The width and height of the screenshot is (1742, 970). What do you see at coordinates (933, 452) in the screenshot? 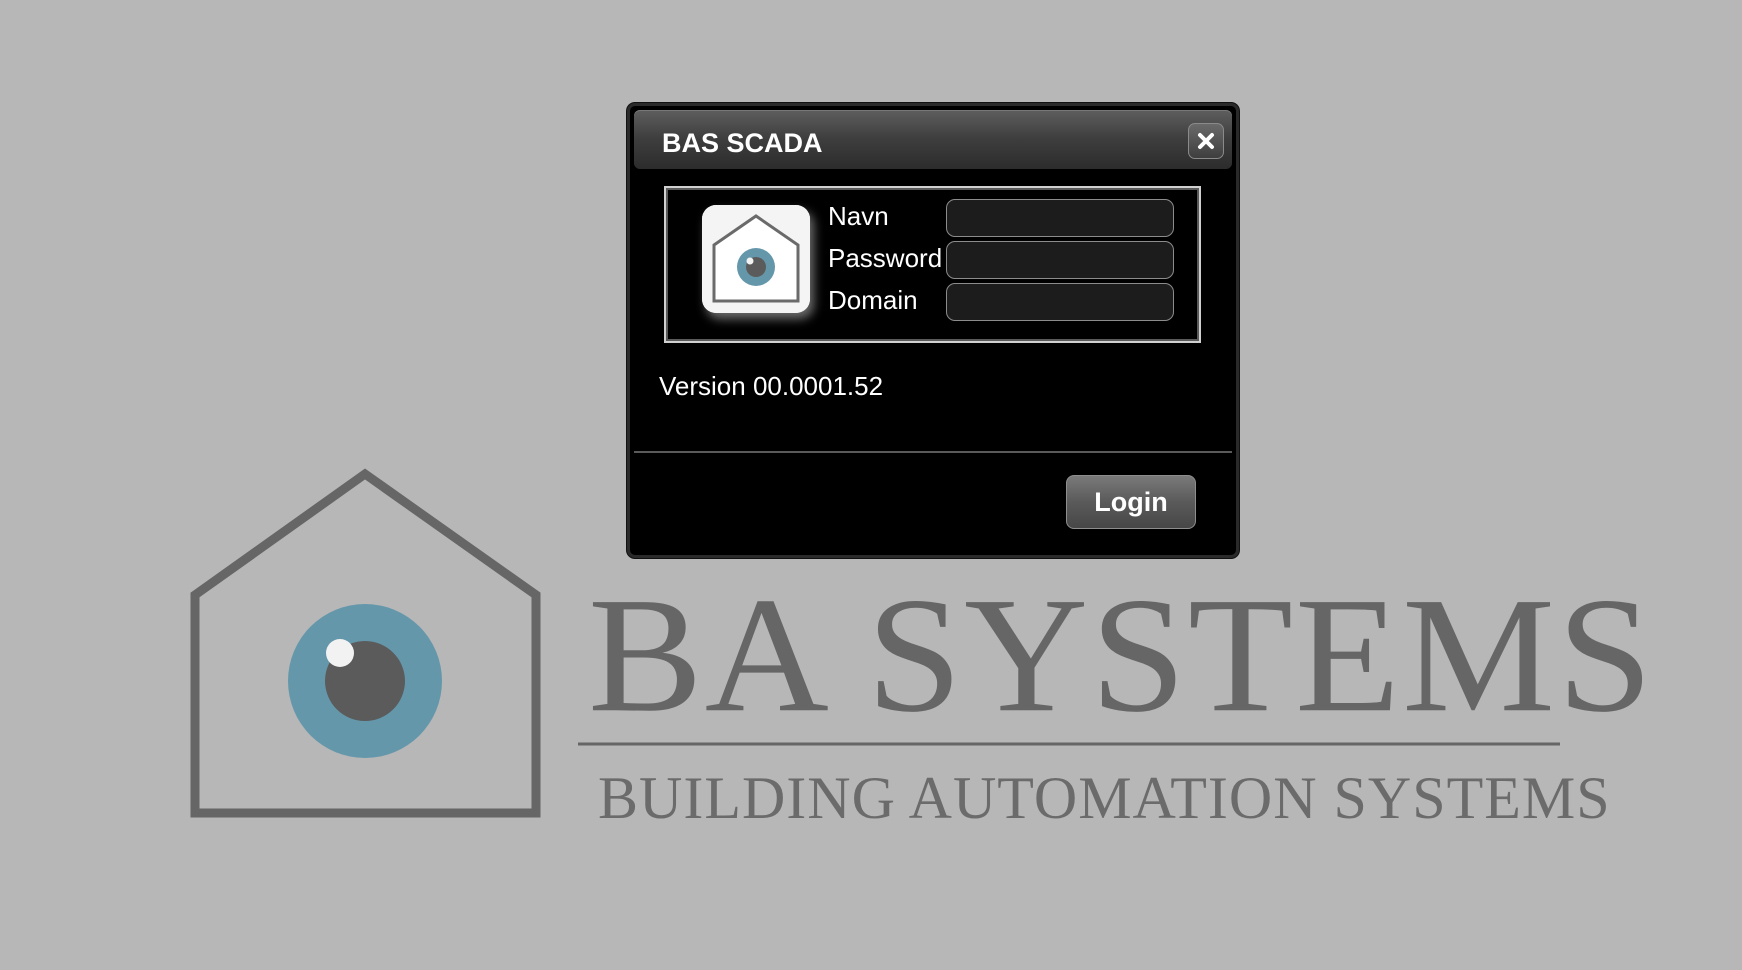
I see `footer-divider` at bounding box center [933, 452].